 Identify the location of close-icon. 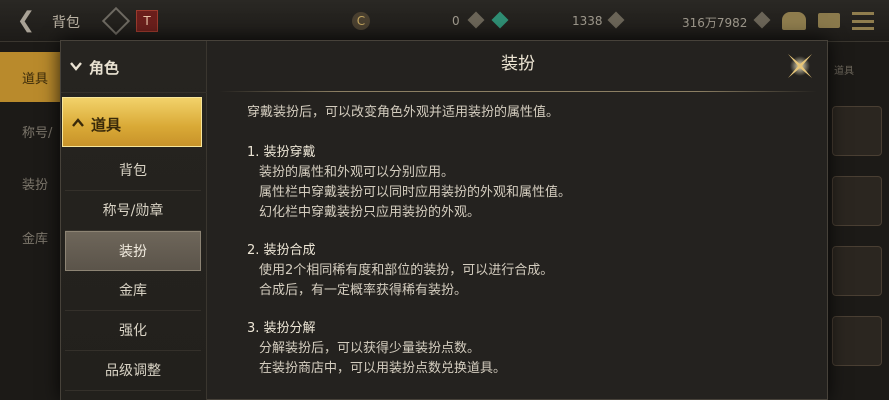
(800, 66).